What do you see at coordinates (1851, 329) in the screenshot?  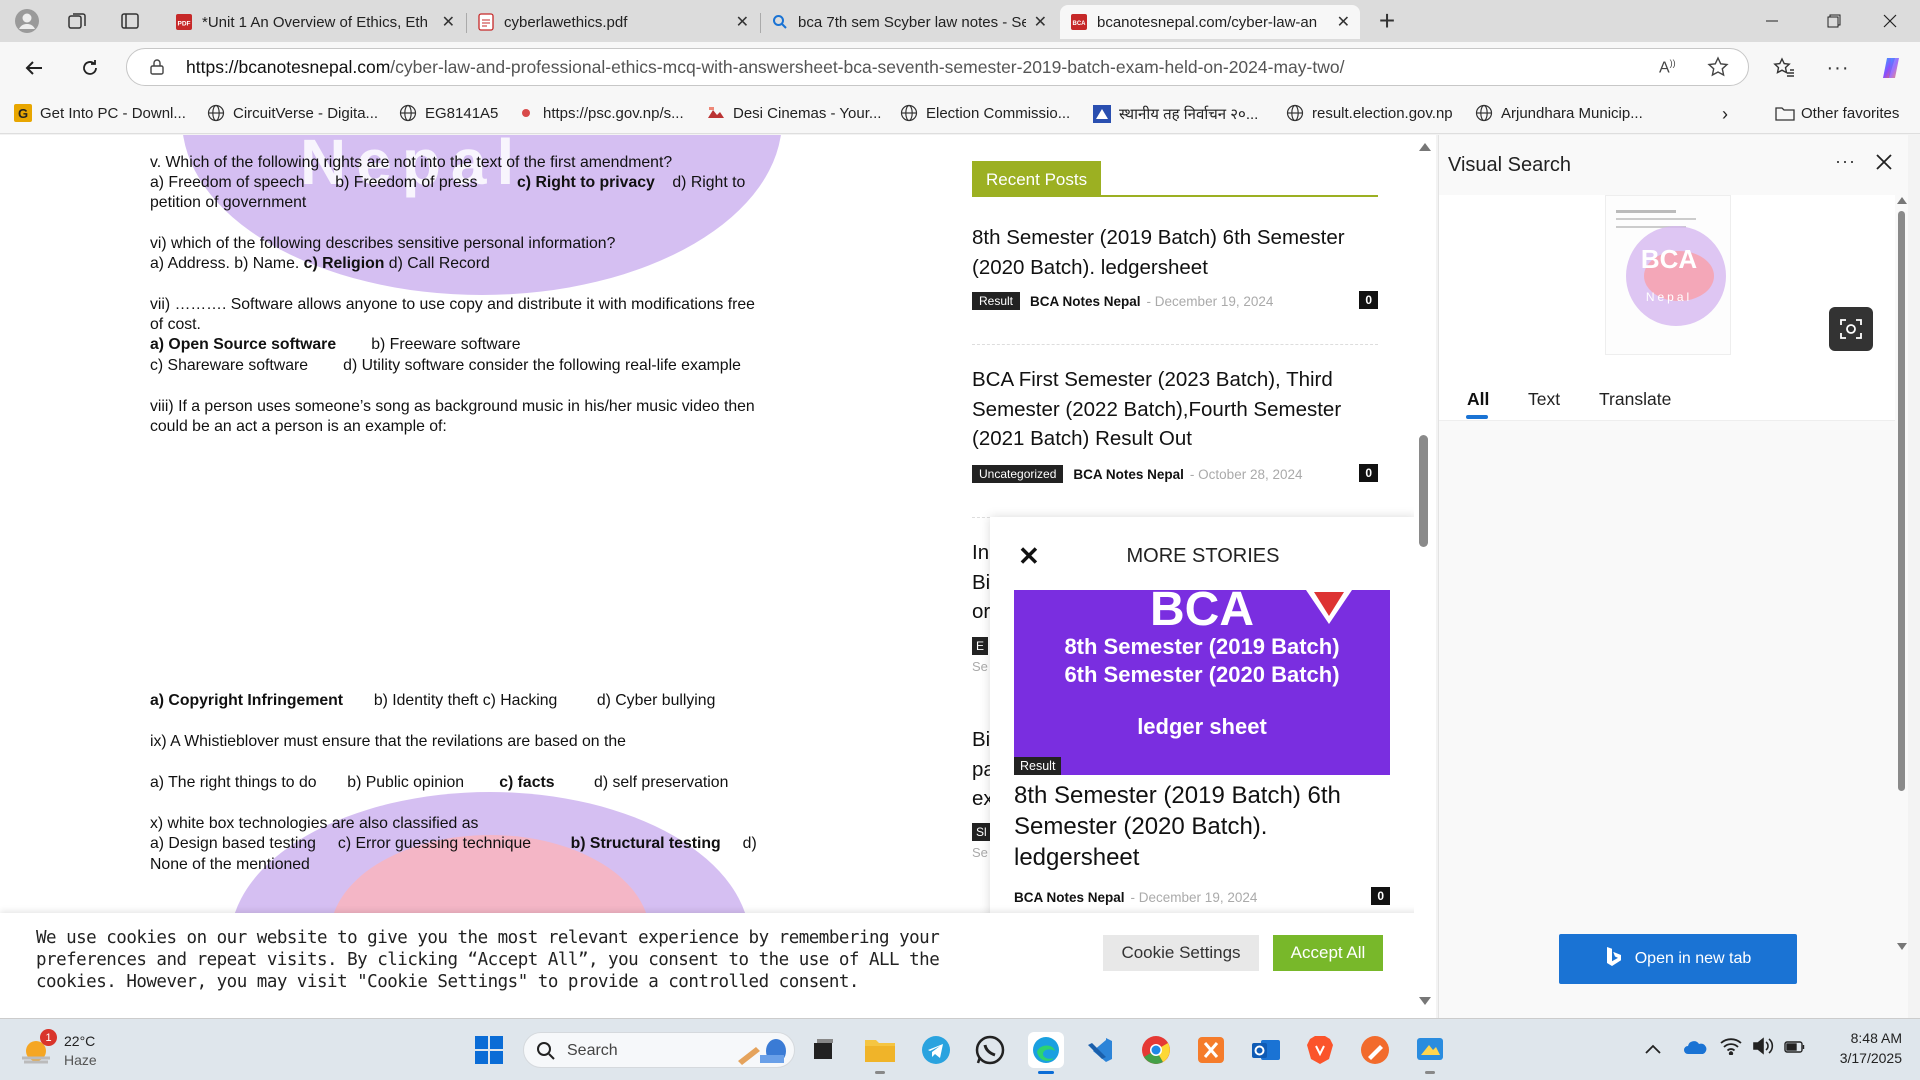 I see `crop-search-button` at bounding box center [1851, 329].